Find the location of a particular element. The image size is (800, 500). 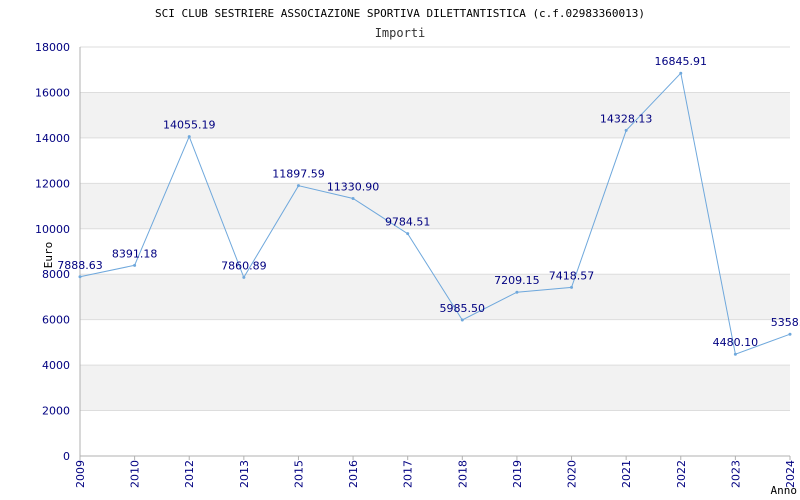

x-tick-label: 2022 is located at coordinates (681, 474).